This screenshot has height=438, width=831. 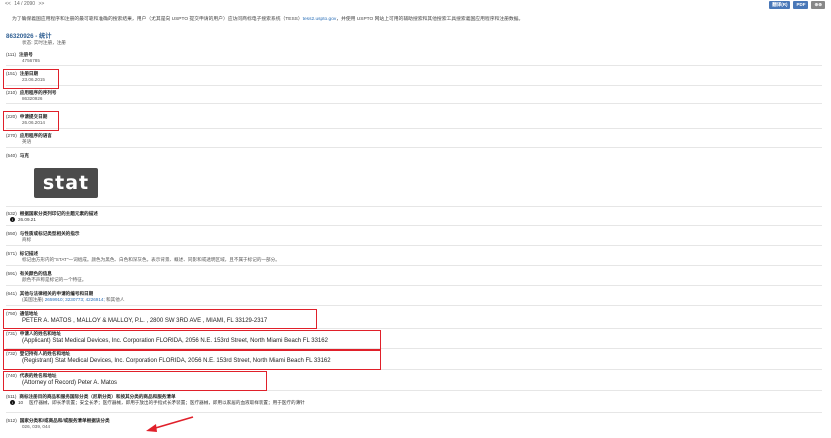 What do you see at coordinates (29, 36) in the screenshot?
I see `record-title: 86320926 - 统计` at bounding box center [29, 36].